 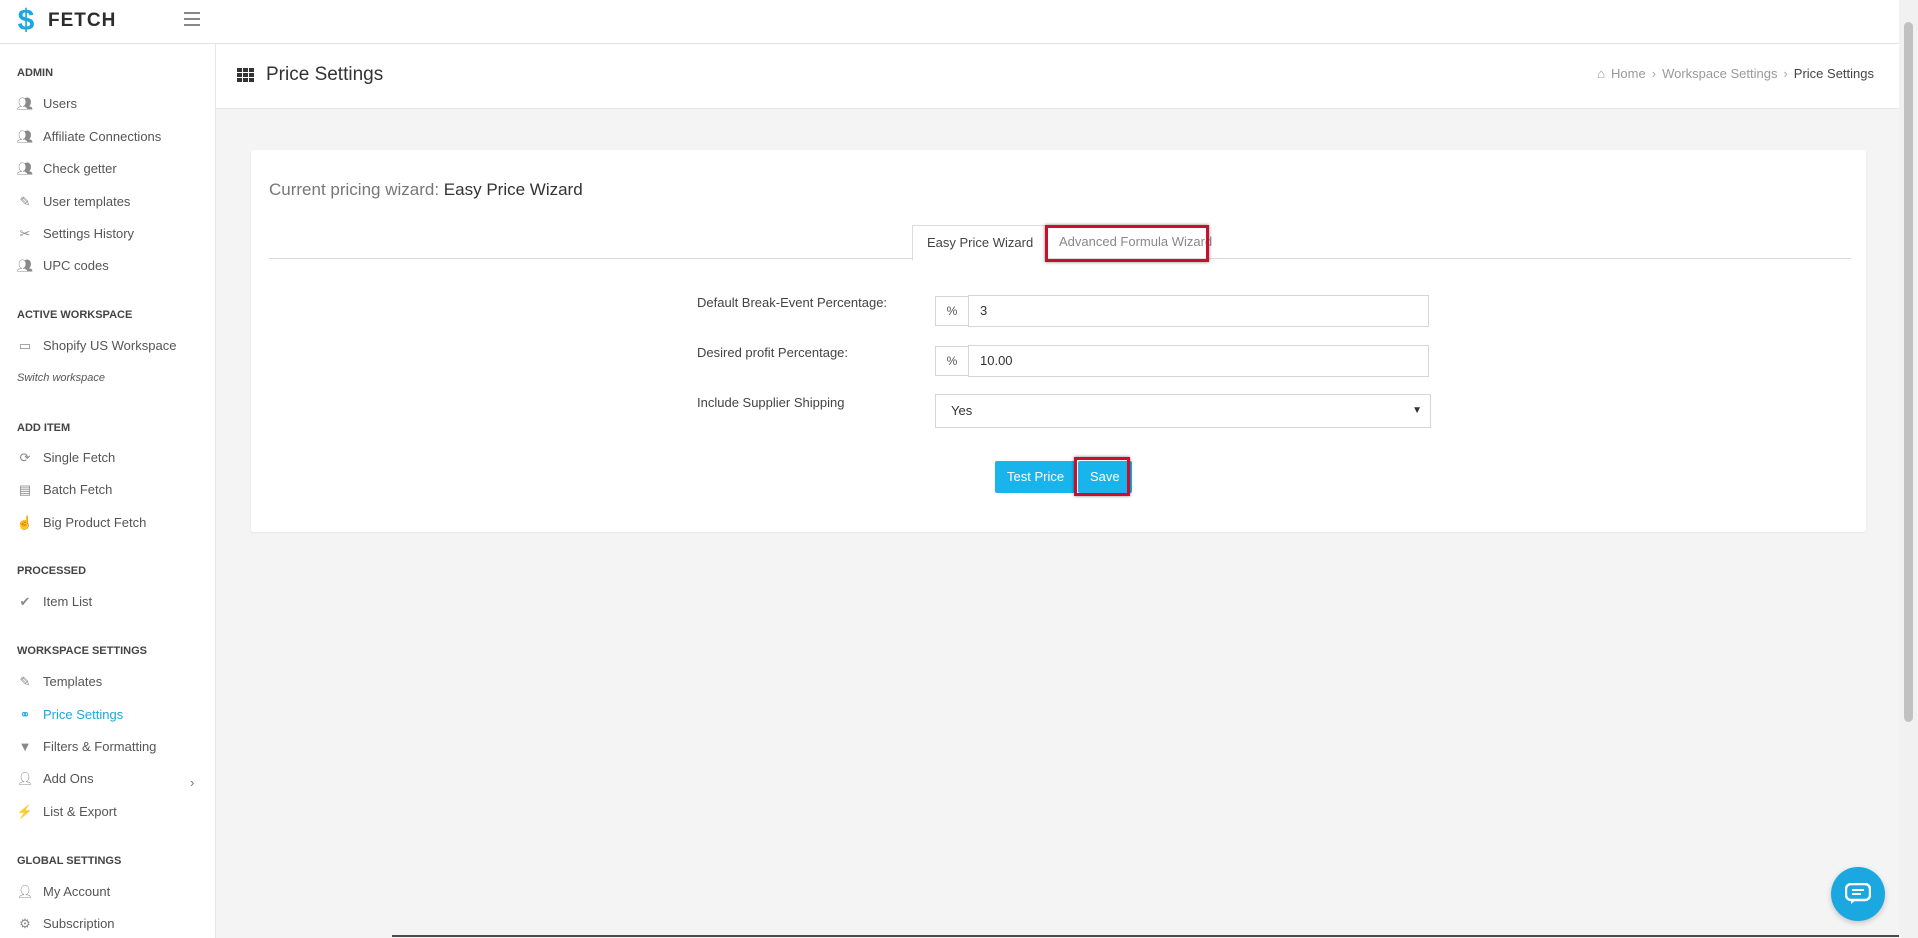 I want to click on sidebar-item-add-ons: 👤︎ Add Ons, so click(x=55, y=778).